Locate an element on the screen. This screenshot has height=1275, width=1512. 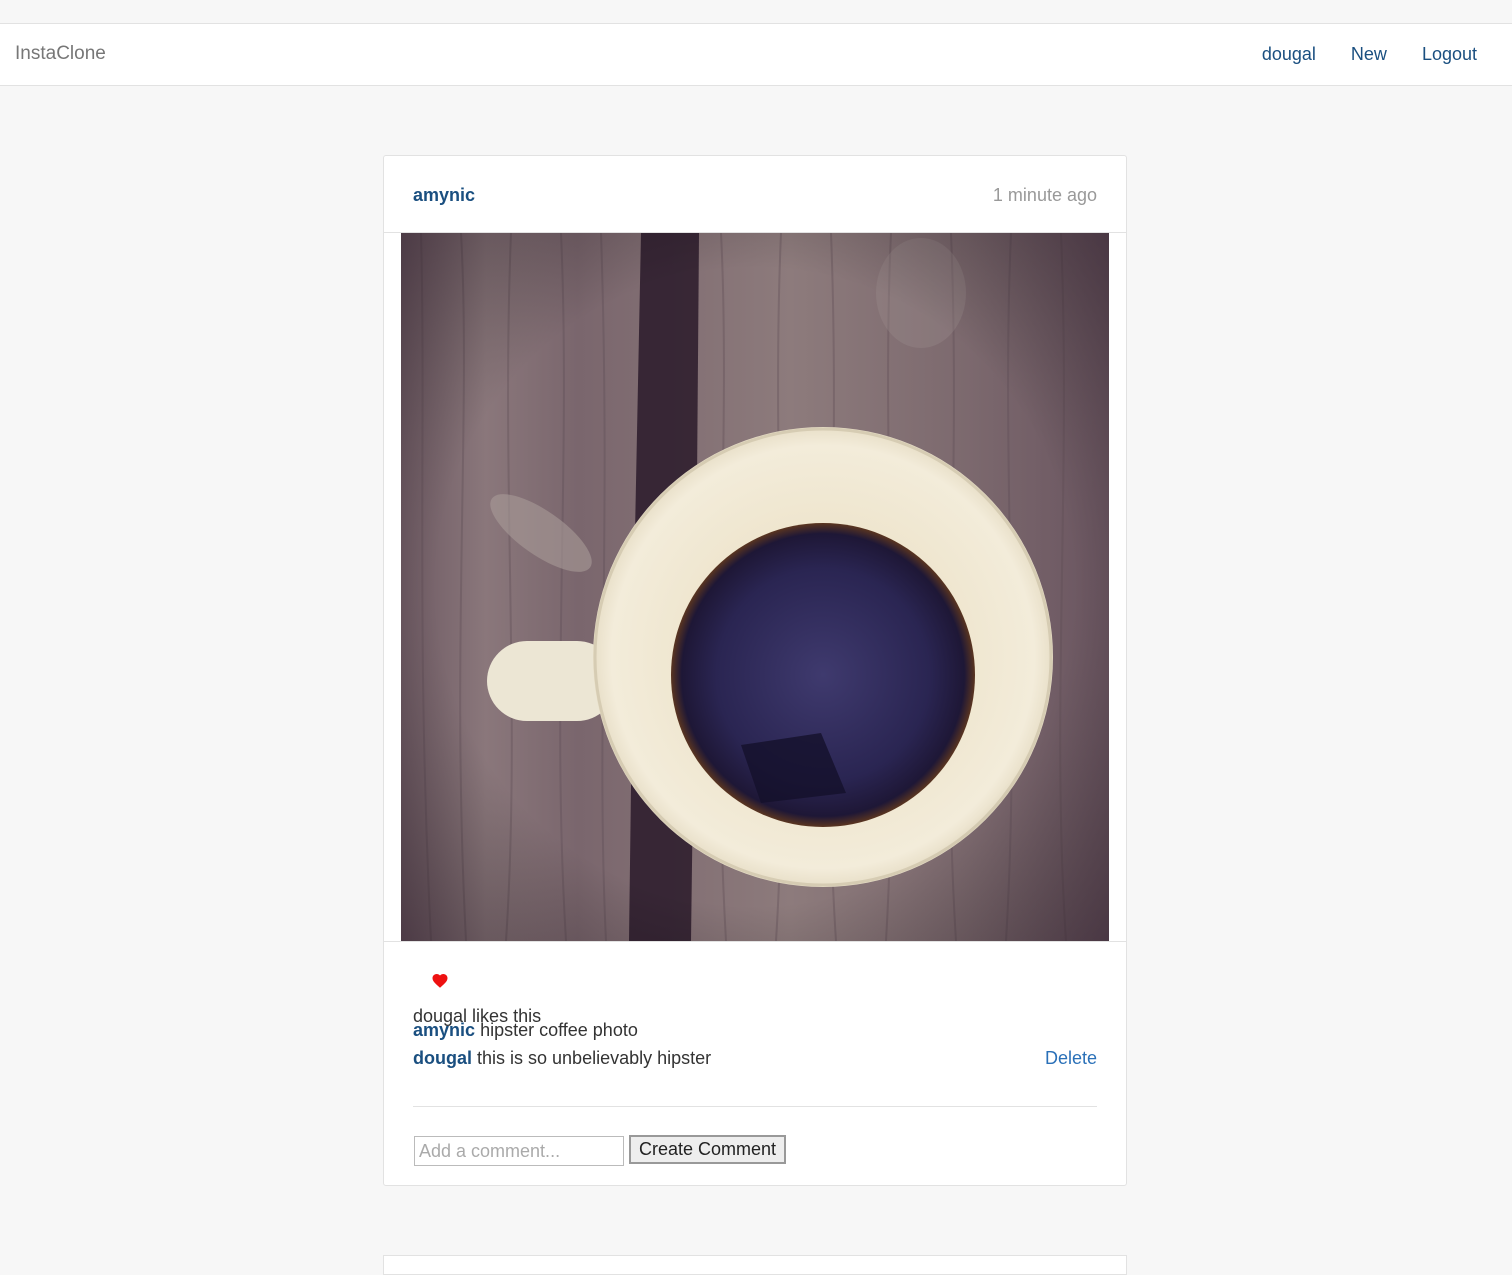
photo-divider is located at coordinates (755, 941).